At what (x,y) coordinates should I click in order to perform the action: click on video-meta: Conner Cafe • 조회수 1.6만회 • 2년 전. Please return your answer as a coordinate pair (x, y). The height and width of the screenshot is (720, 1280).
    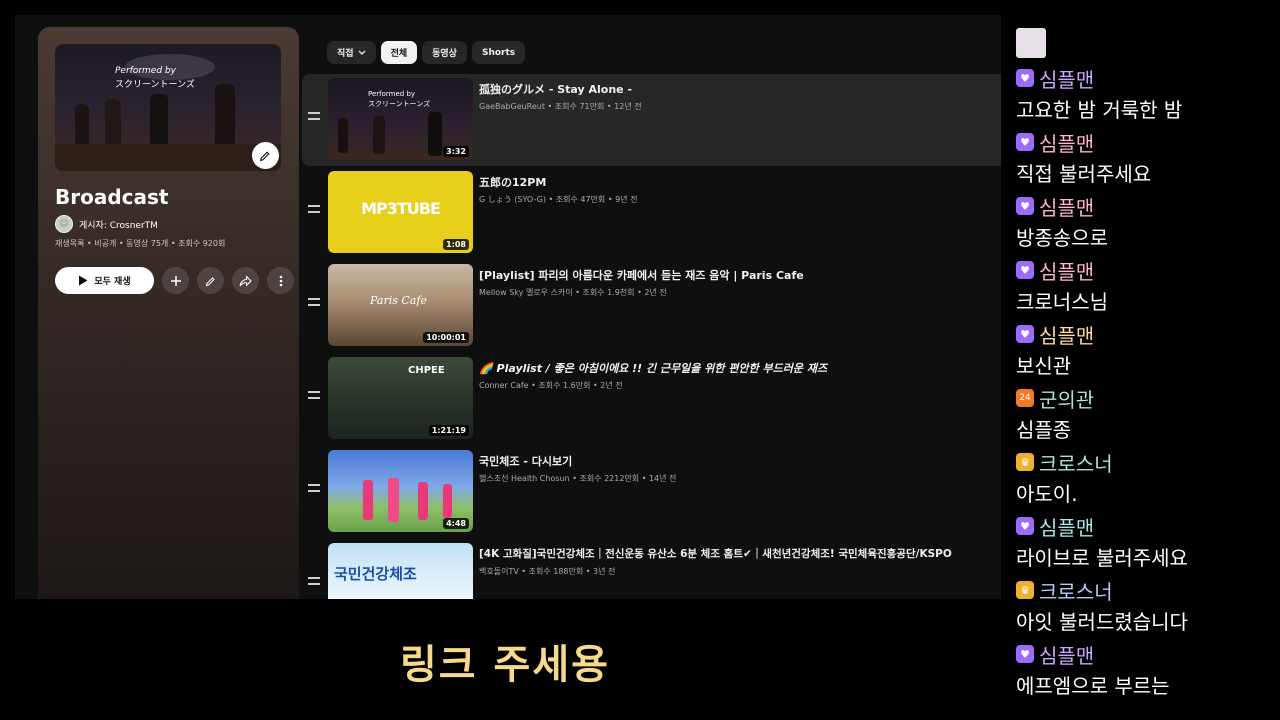
    Looking at the image, I should click on (551, 385).